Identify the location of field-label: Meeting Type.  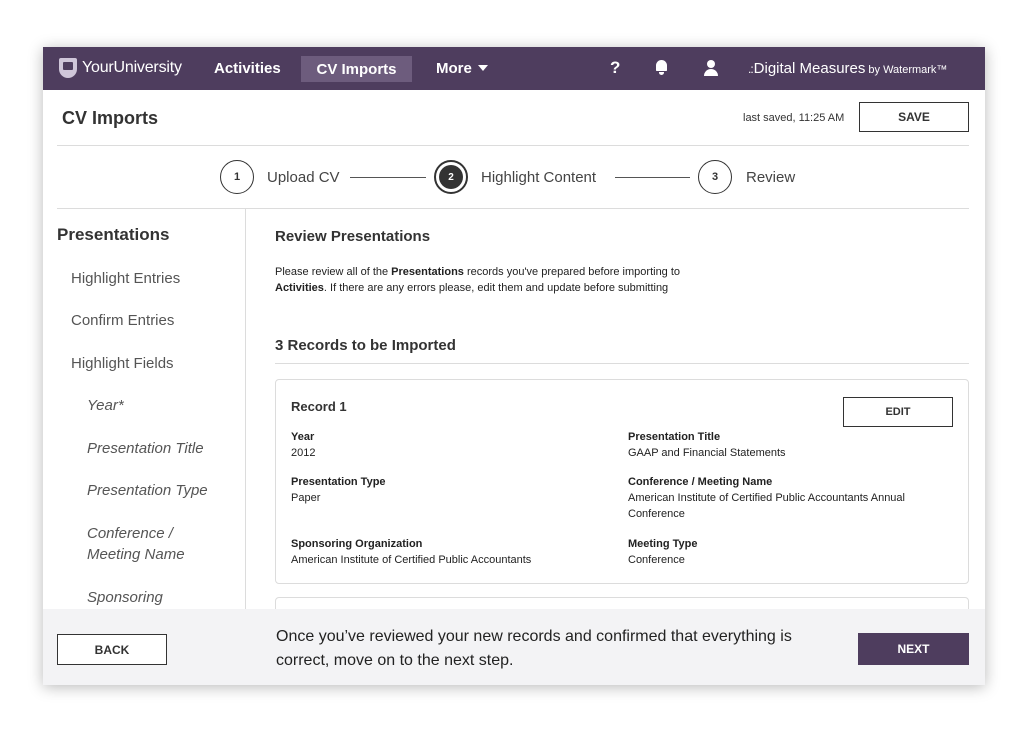
(663, 544).